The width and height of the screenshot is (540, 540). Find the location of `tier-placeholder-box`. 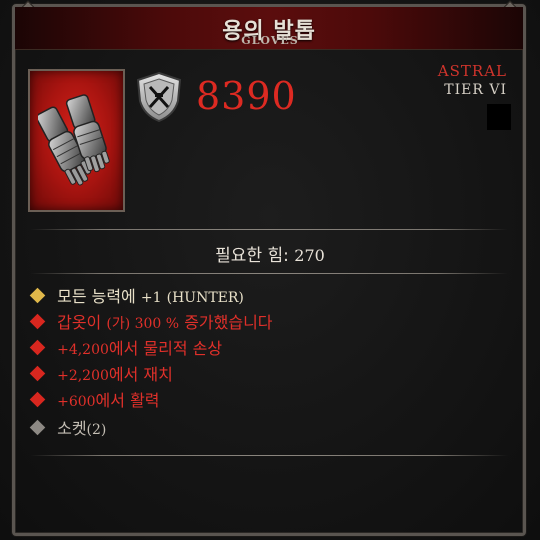

tier-placeholder-box is located at coordinates (499, 117).